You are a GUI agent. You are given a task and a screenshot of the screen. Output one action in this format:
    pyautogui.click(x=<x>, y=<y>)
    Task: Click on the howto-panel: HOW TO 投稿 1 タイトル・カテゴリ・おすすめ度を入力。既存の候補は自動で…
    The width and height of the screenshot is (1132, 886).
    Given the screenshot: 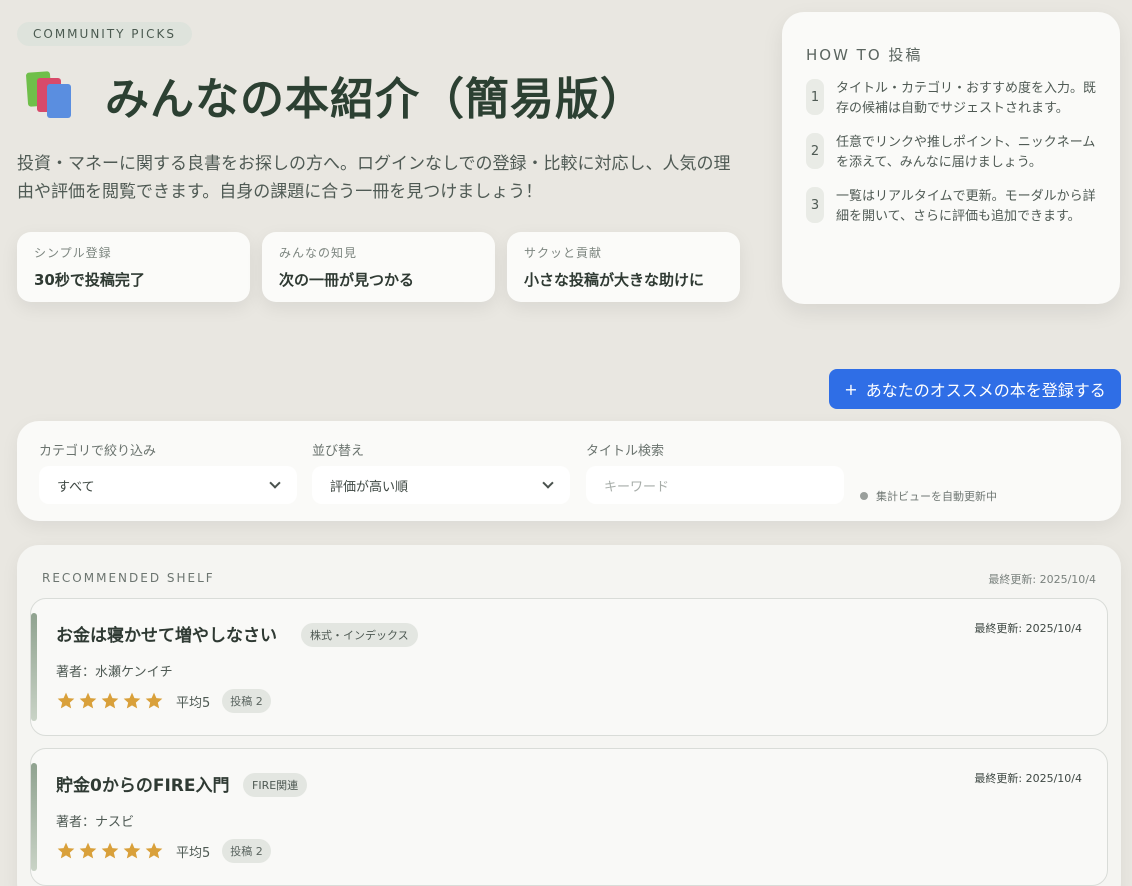 What is the action you would take?
    pyautogui.click(x=951, y=158)
    